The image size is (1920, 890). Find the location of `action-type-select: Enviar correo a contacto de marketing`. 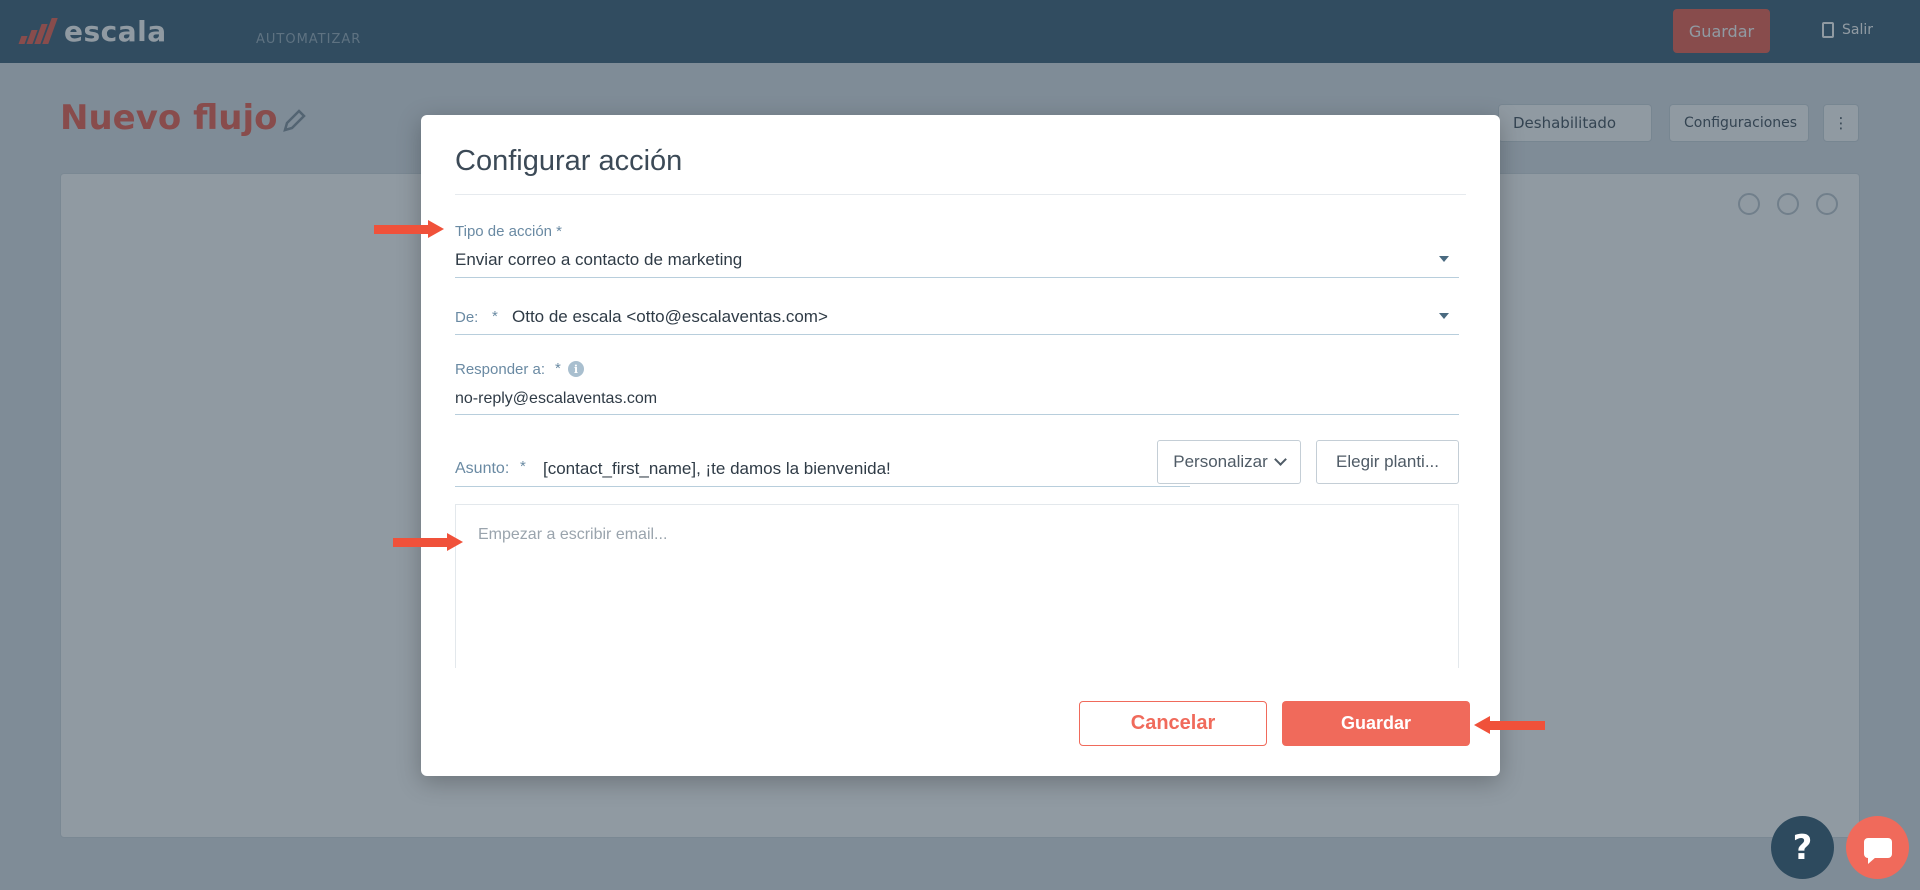

action-type-select: Enviar correo a contacto de marketing is located at coordinates (598, 260).